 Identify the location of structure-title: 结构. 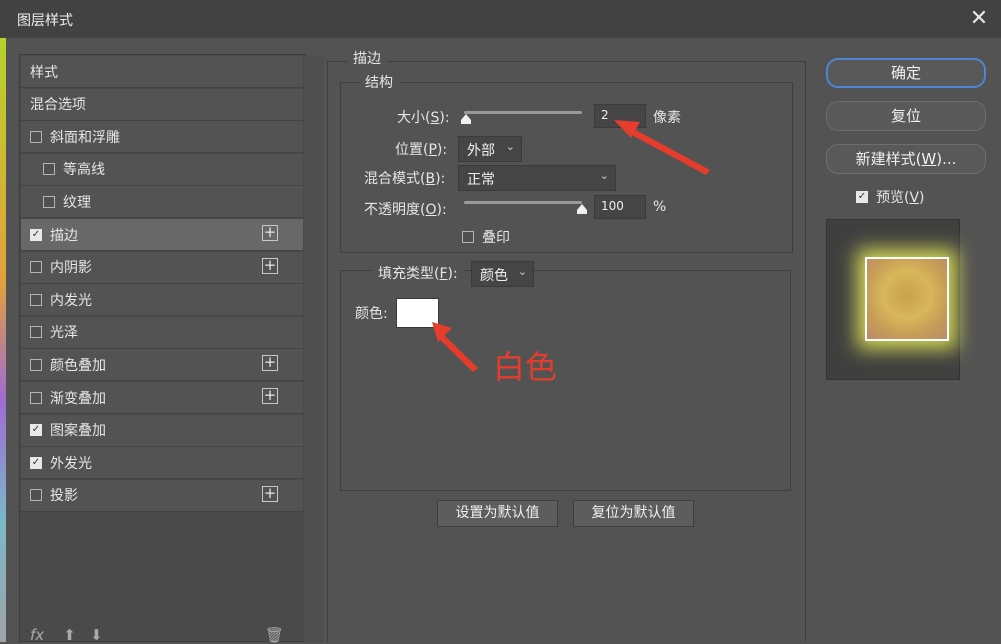
(379, 82).